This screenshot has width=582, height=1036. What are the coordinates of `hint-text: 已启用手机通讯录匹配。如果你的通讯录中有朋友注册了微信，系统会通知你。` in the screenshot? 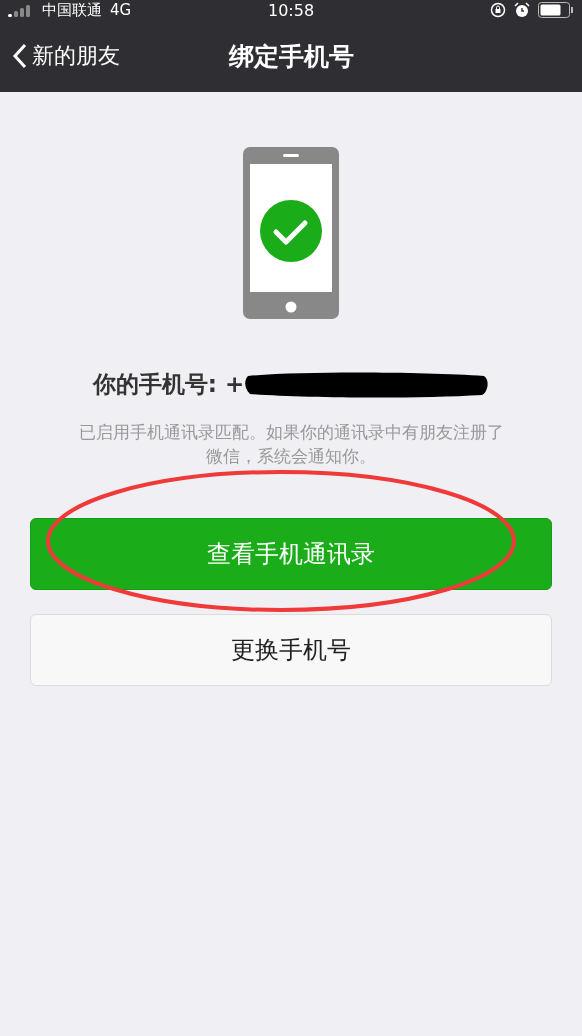 It's located at (291, 444).